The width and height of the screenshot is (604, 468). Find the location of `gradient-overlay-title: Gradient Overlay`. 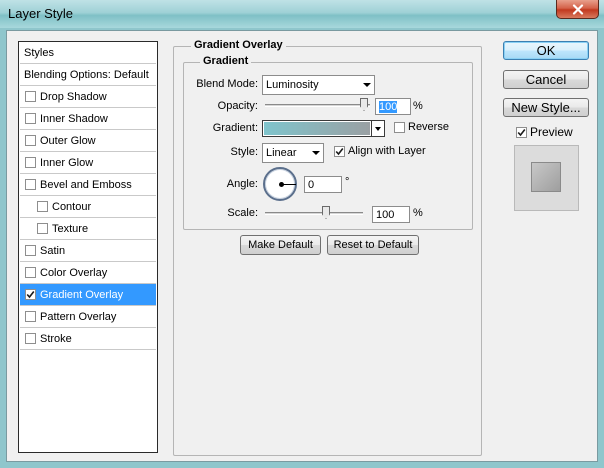

gradient-overlay-title: Gradient Overlay is located at coordinates (238, 45).